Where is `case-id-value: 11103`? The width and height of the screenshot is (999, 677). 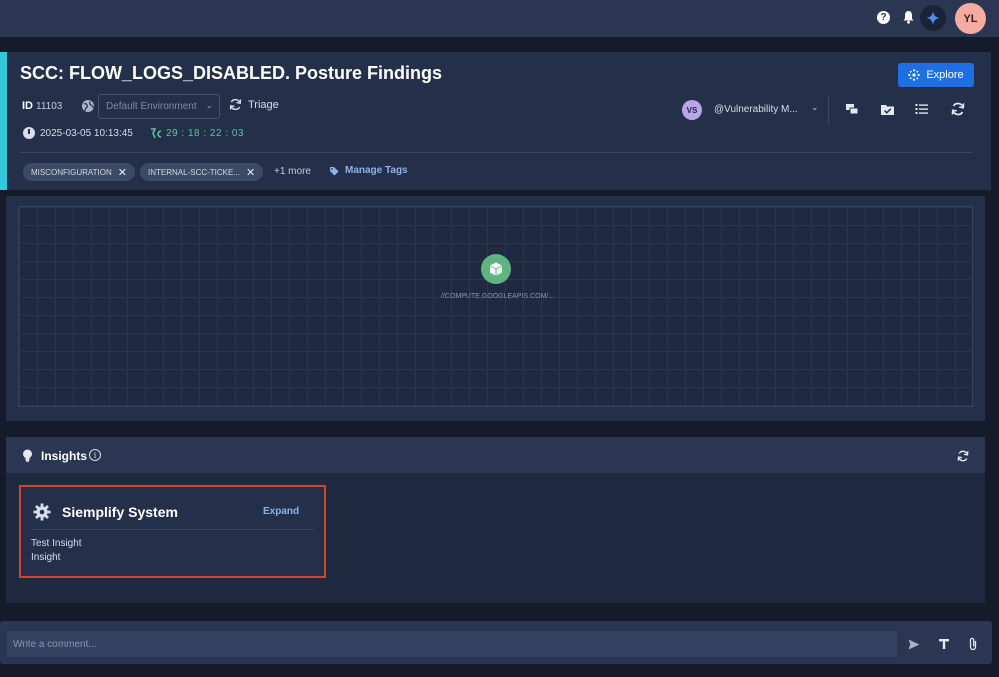
case-id-value: 11103 is located at coordinates (49, 106).